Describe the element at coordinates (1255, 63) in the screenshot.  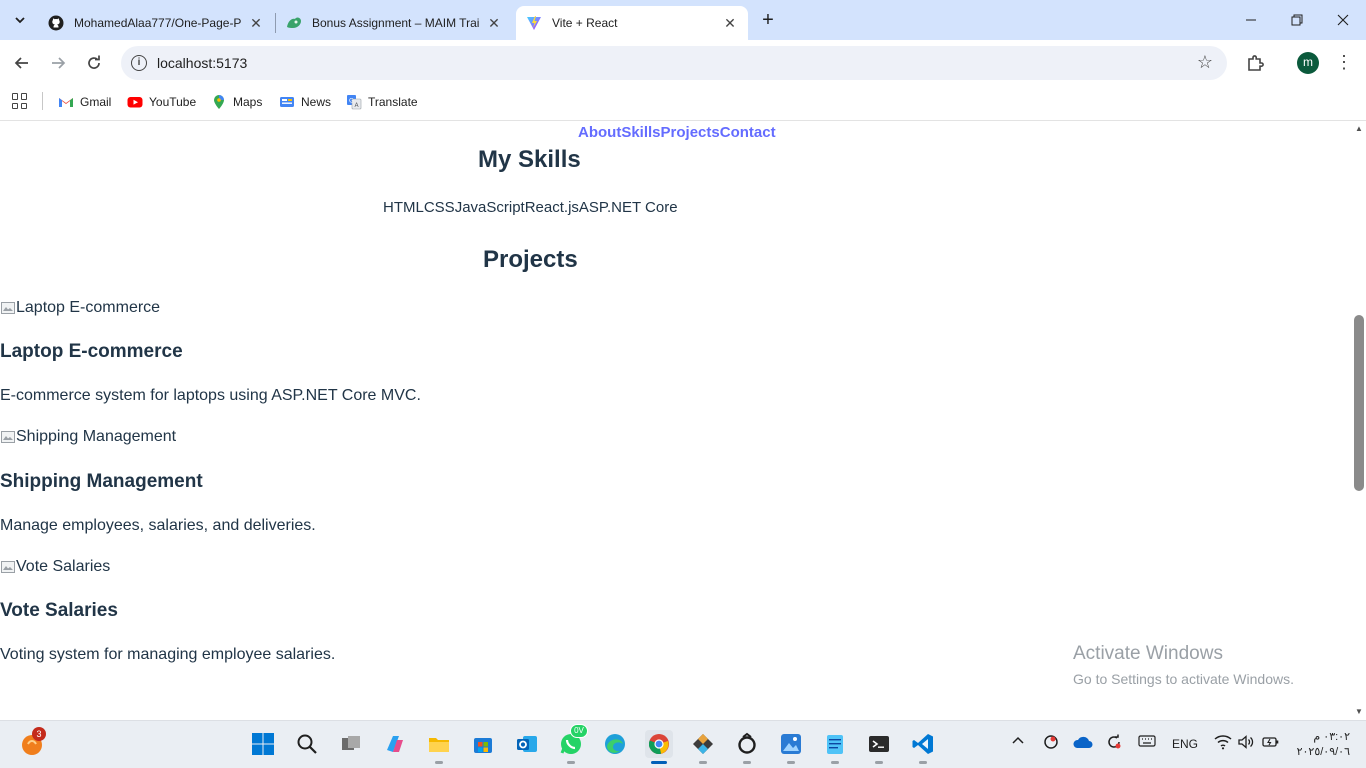
I see `extensions-puzzle-icon` at that location.